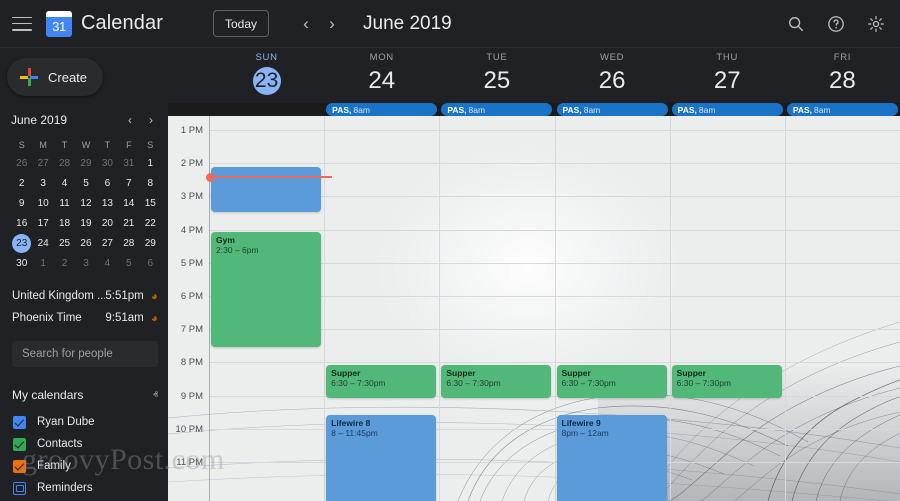  I want to click on timezone-time: 9:51am, so click(124, 318).